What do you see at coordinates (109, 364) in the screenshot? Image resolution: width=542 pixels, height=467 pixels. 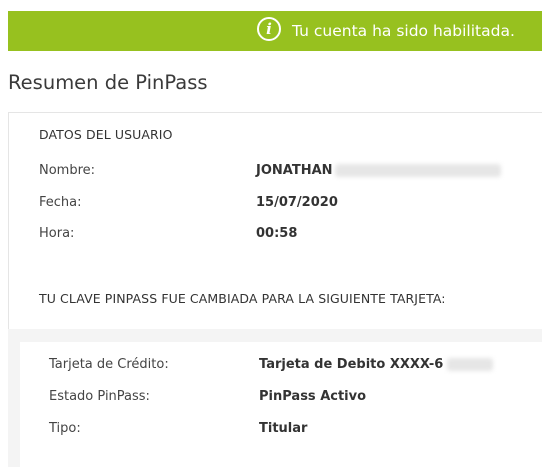 I see `credit-card-label: Tarjeta de Crédito:` at bounding box center [109, 364].